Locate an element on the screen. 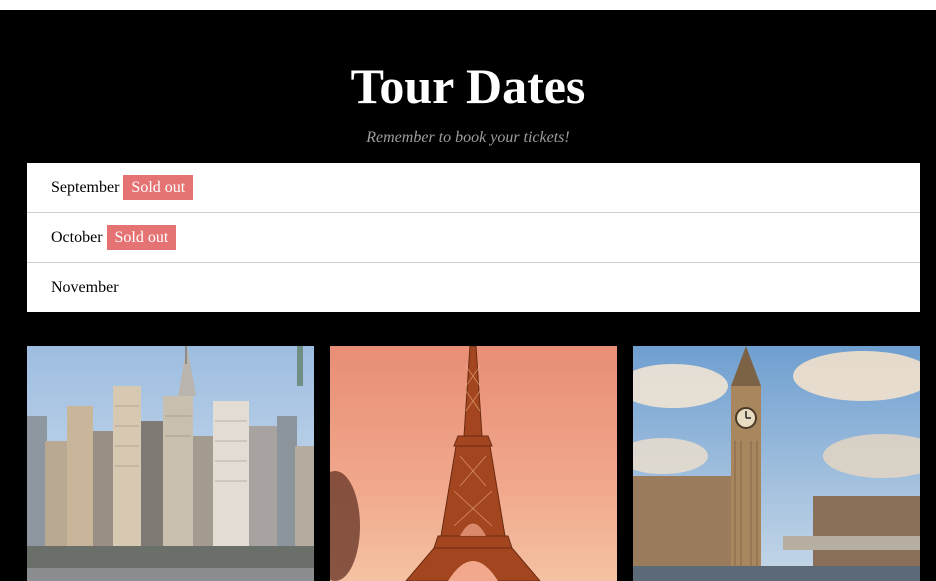  page-subtitle: Remember to book your tickets! is located at coordinates (468, 137).